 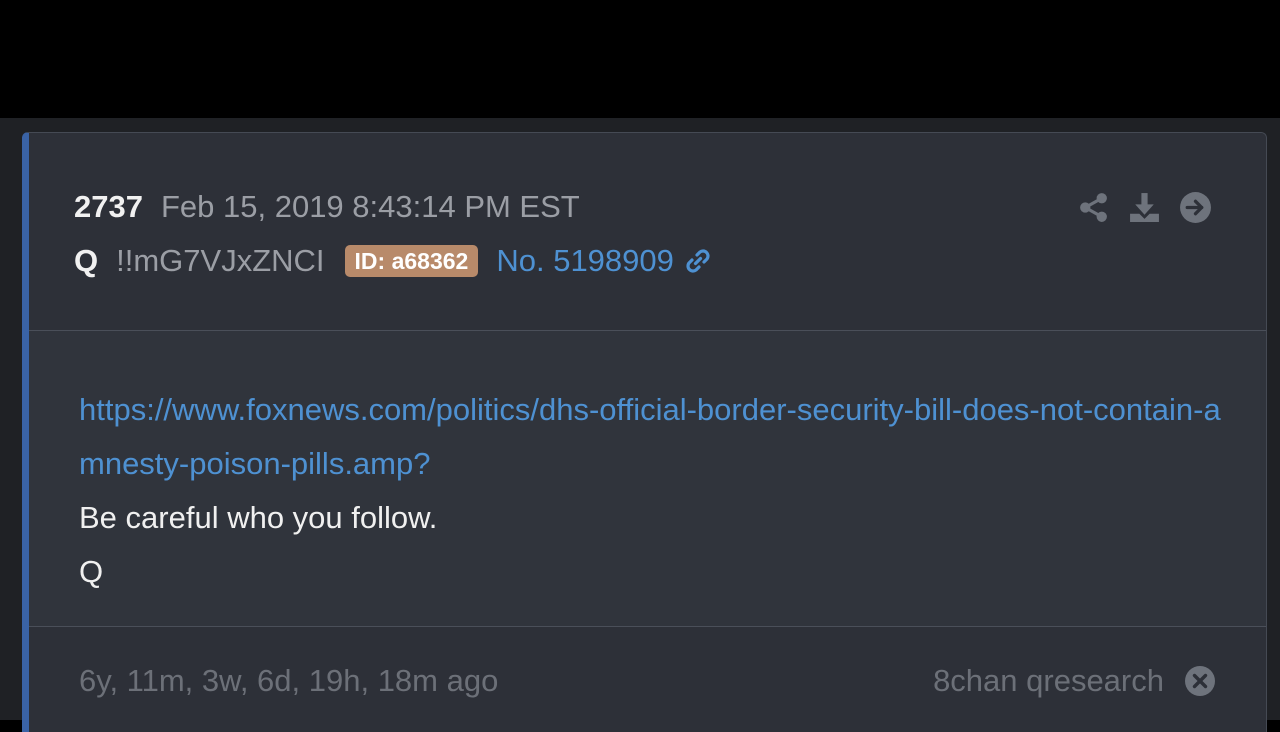 I want to click on arrow-right-circle-icon, so click(x=1195, y=207).